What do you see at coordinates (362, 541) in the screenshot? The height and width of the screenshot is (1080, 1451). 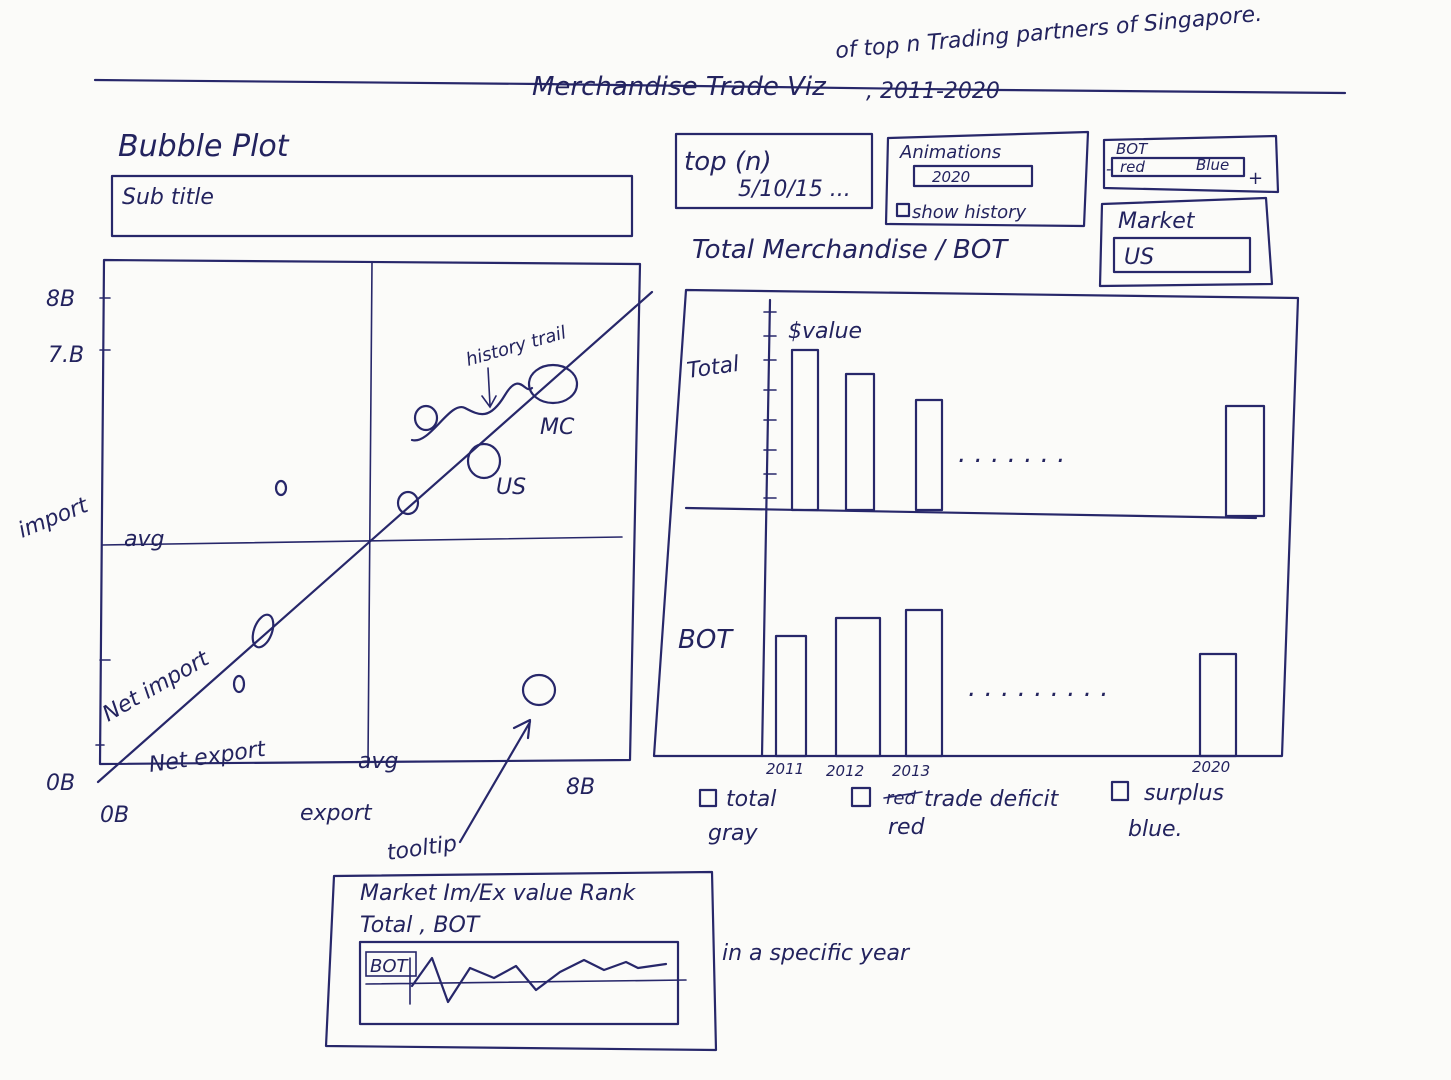 I see `avg-horizontal-line` at bounding box center [362, 541].